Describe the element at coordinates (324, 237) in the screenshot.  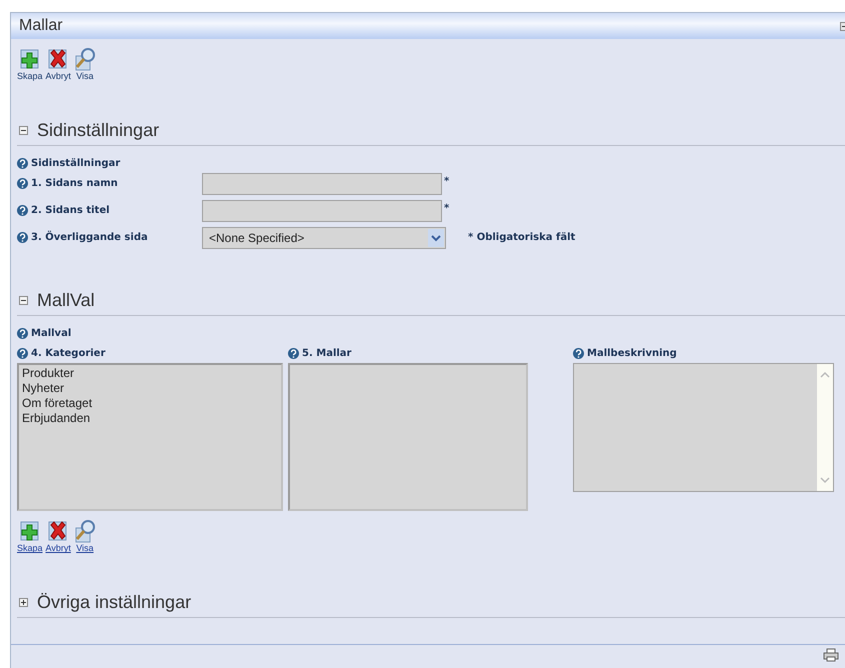
I see `dropdown: <None Specified>` at that location.